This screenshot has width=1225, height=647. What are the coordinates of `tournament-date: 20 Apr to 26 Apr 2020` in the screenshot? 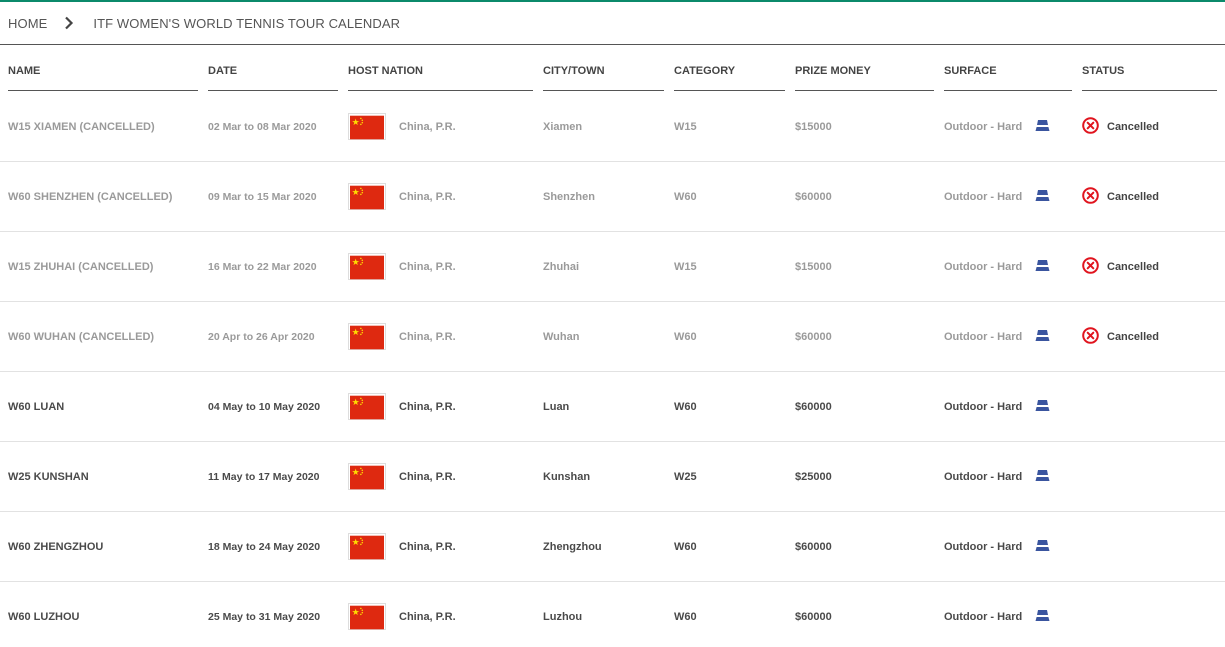 It's located at (261, 336).